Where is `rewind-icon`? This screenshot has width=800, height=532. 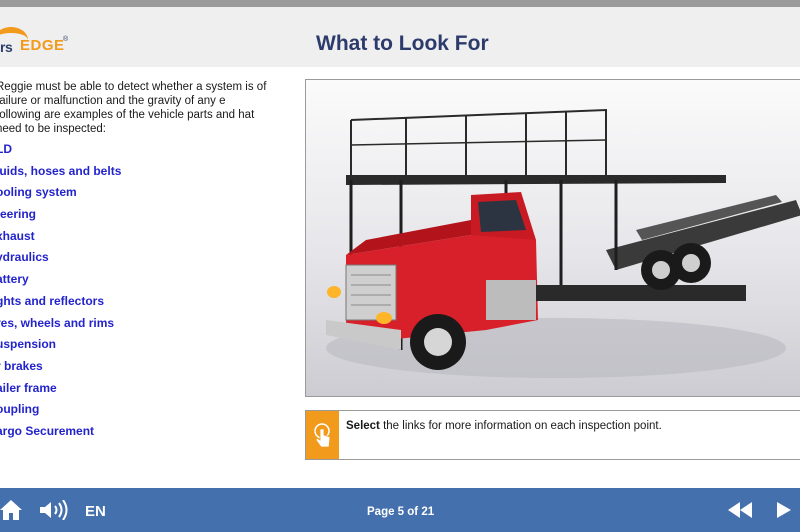 rewind-icon is located at coordinates (740, 510).